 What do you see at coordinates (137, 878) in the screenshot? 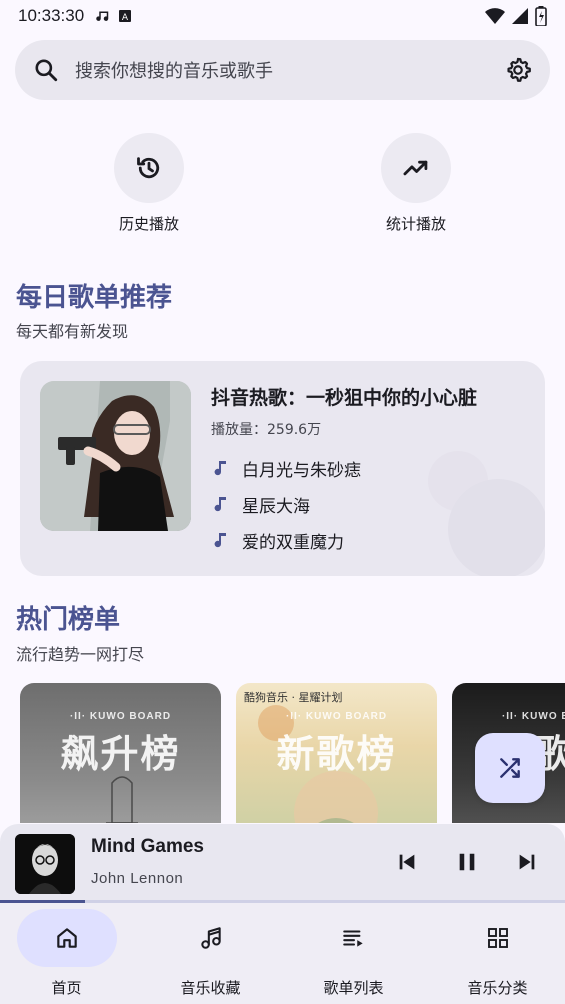
I see `now-playing-artist: John Lennon` at bounding box center [137, 878].